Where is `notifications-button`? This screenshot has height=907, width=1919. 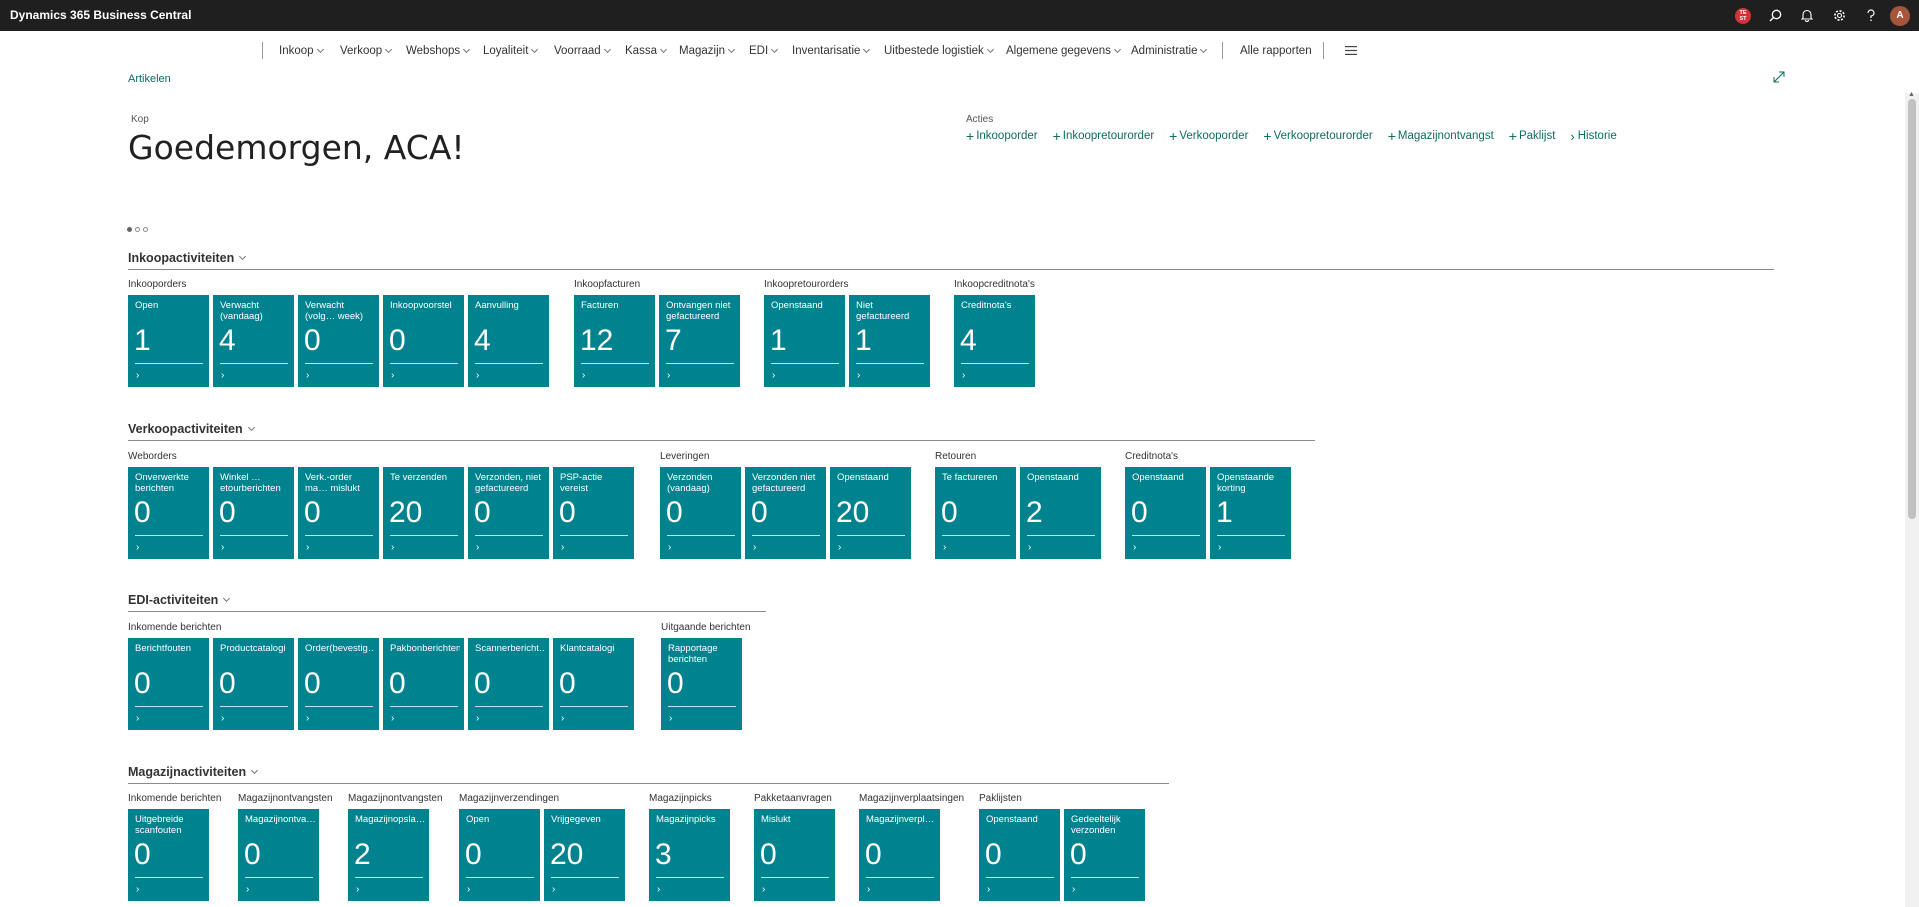
notifications-button is located at coordinates (1807, 15).